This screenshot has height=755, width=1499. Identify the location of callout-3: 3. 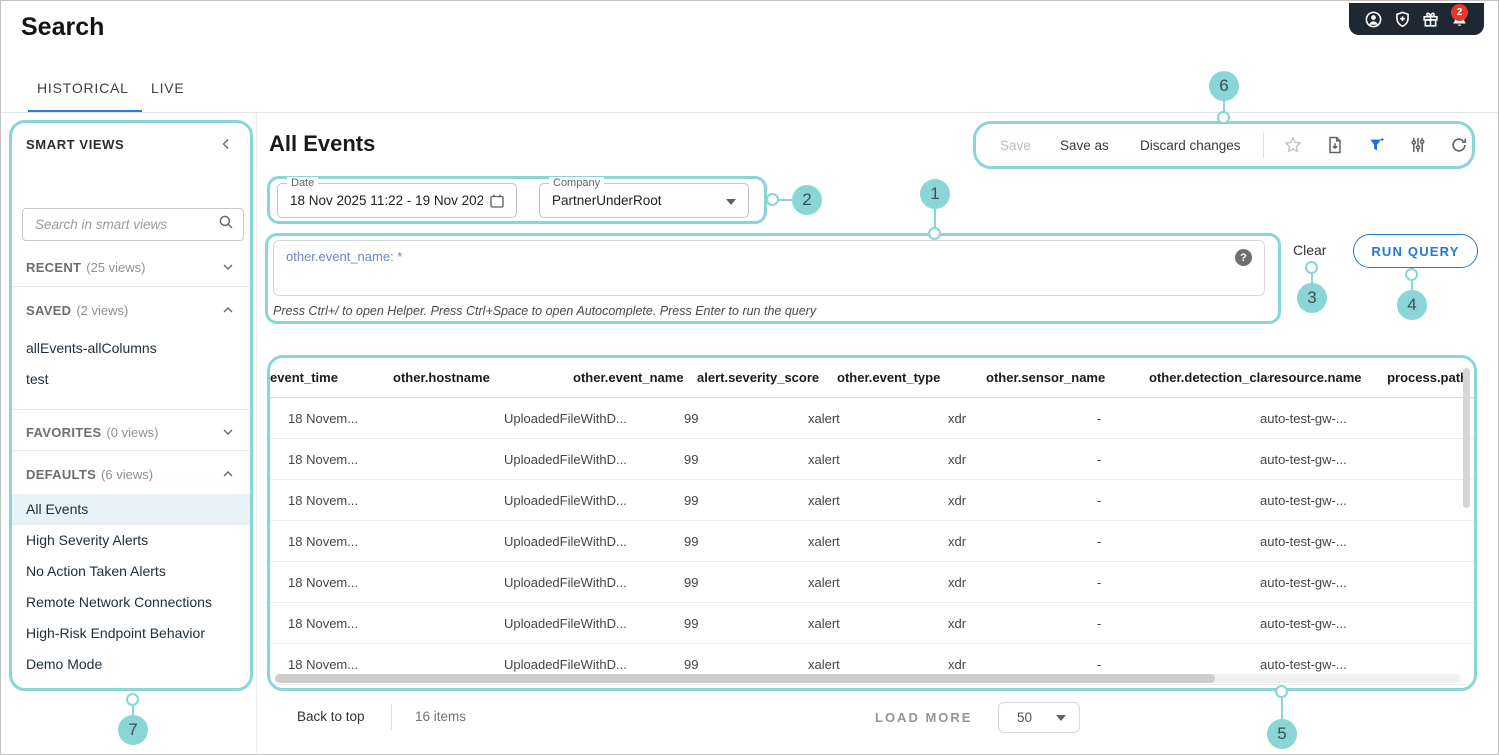
(1312, 298).